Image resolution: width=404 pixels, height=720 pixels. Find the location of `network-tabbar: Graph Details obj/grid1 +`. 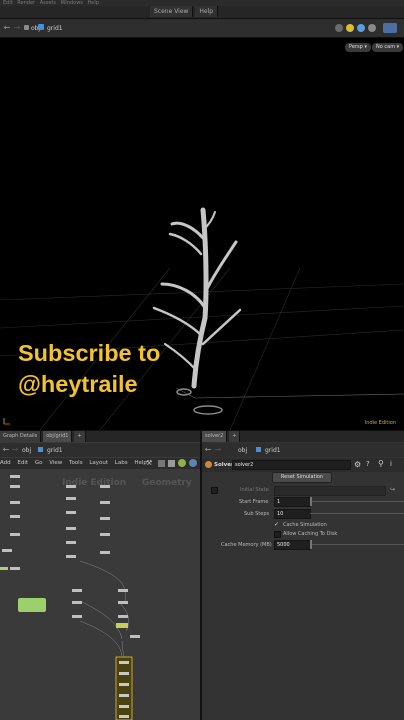

network-tabbar: Graph Details obj/grid1 + is located at coordinates (100, 436).